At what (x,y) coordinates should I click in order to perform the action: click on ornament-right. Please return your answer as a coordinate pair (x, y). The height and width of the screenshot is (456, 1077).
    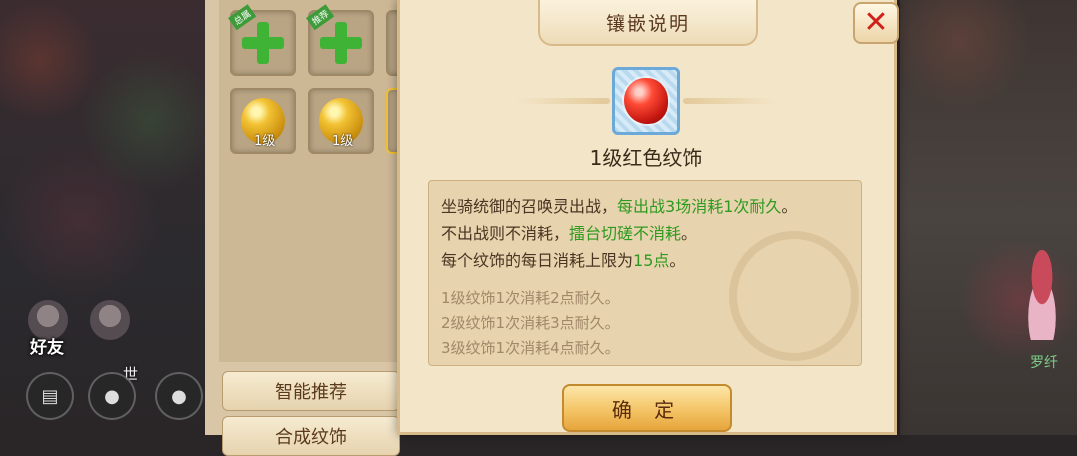
    Looking at the image, I should click on (730, 101).